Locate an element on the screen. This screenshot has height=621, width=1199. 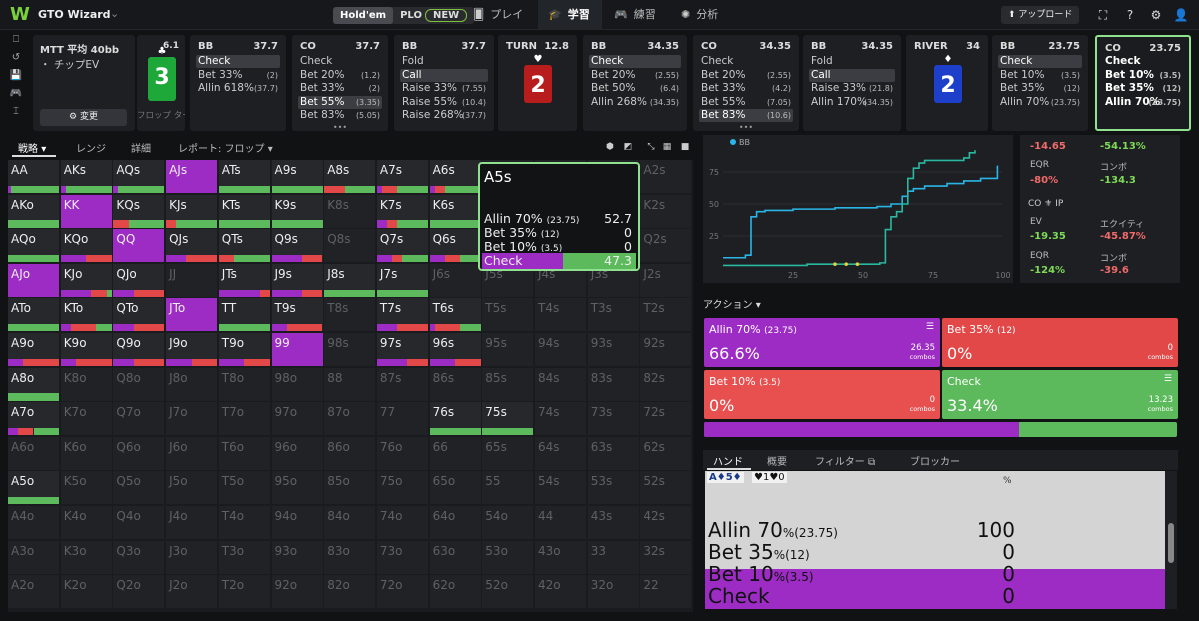
action-option: Bet 55% (3.35) is located at coordinates (340, 102).